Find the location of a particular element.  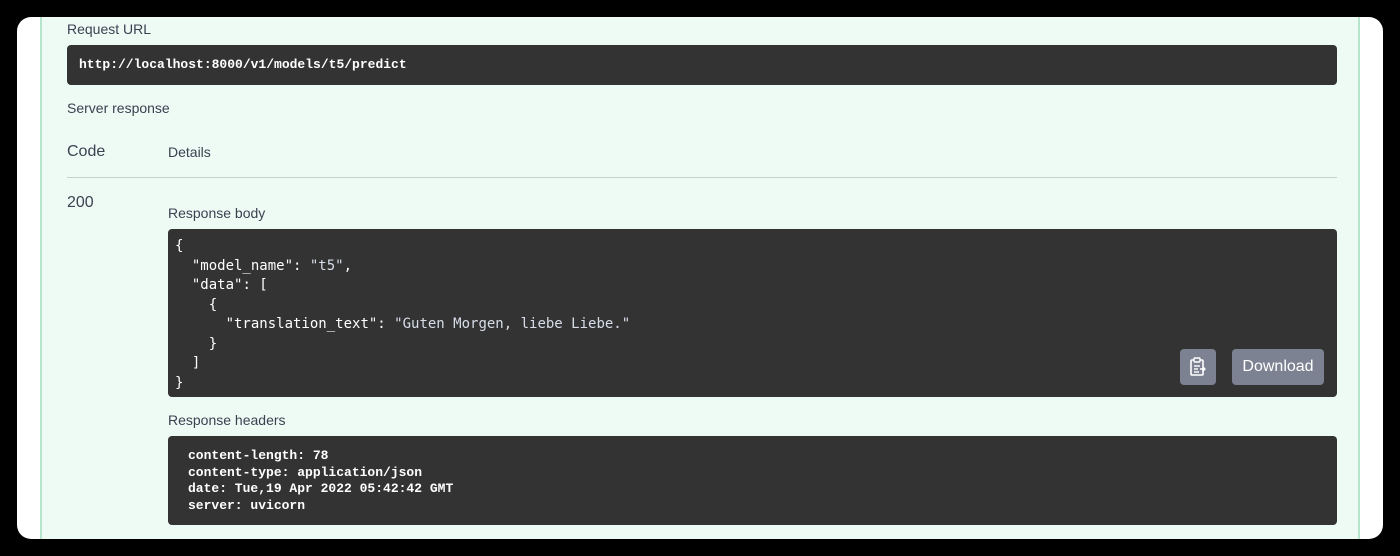

json-key: "translation_text" is located at coordinates (301, 324).